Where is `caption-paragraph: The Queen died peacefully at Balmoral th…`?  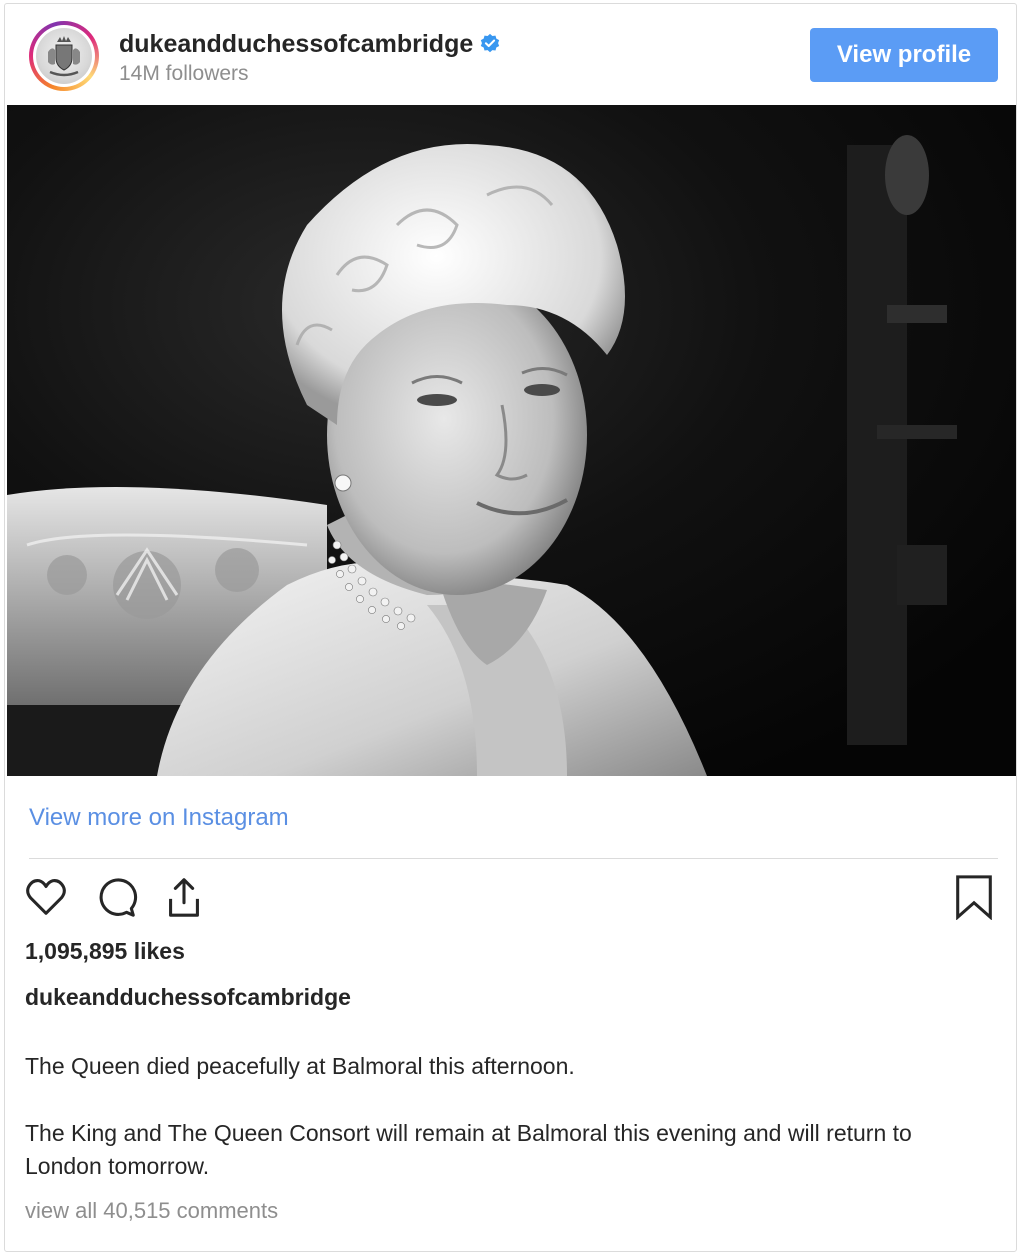
caption-paragraph: The Queen died peacefully at Balmoral th… is located at coordinates (300, 1066).